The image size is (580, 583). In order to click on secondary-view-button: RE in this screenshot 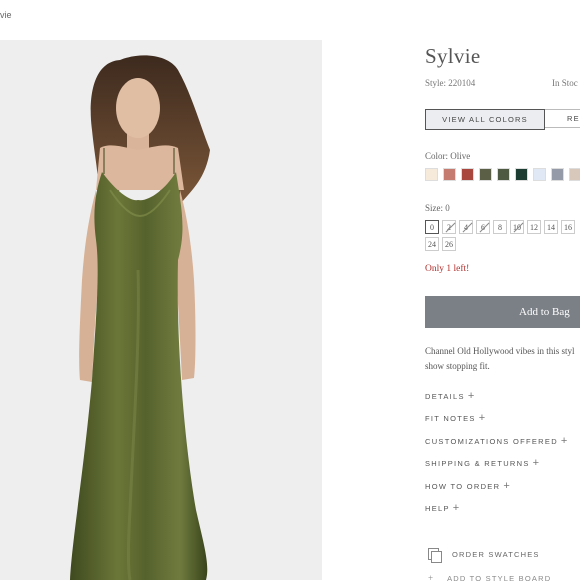, I will do `click(562, 118)`.